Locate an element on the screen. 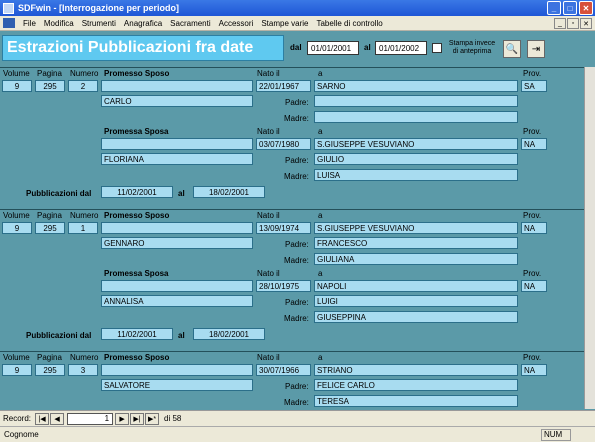 The image size is (595, 442). sposo-padre-field is located at coordinates (416, 101).